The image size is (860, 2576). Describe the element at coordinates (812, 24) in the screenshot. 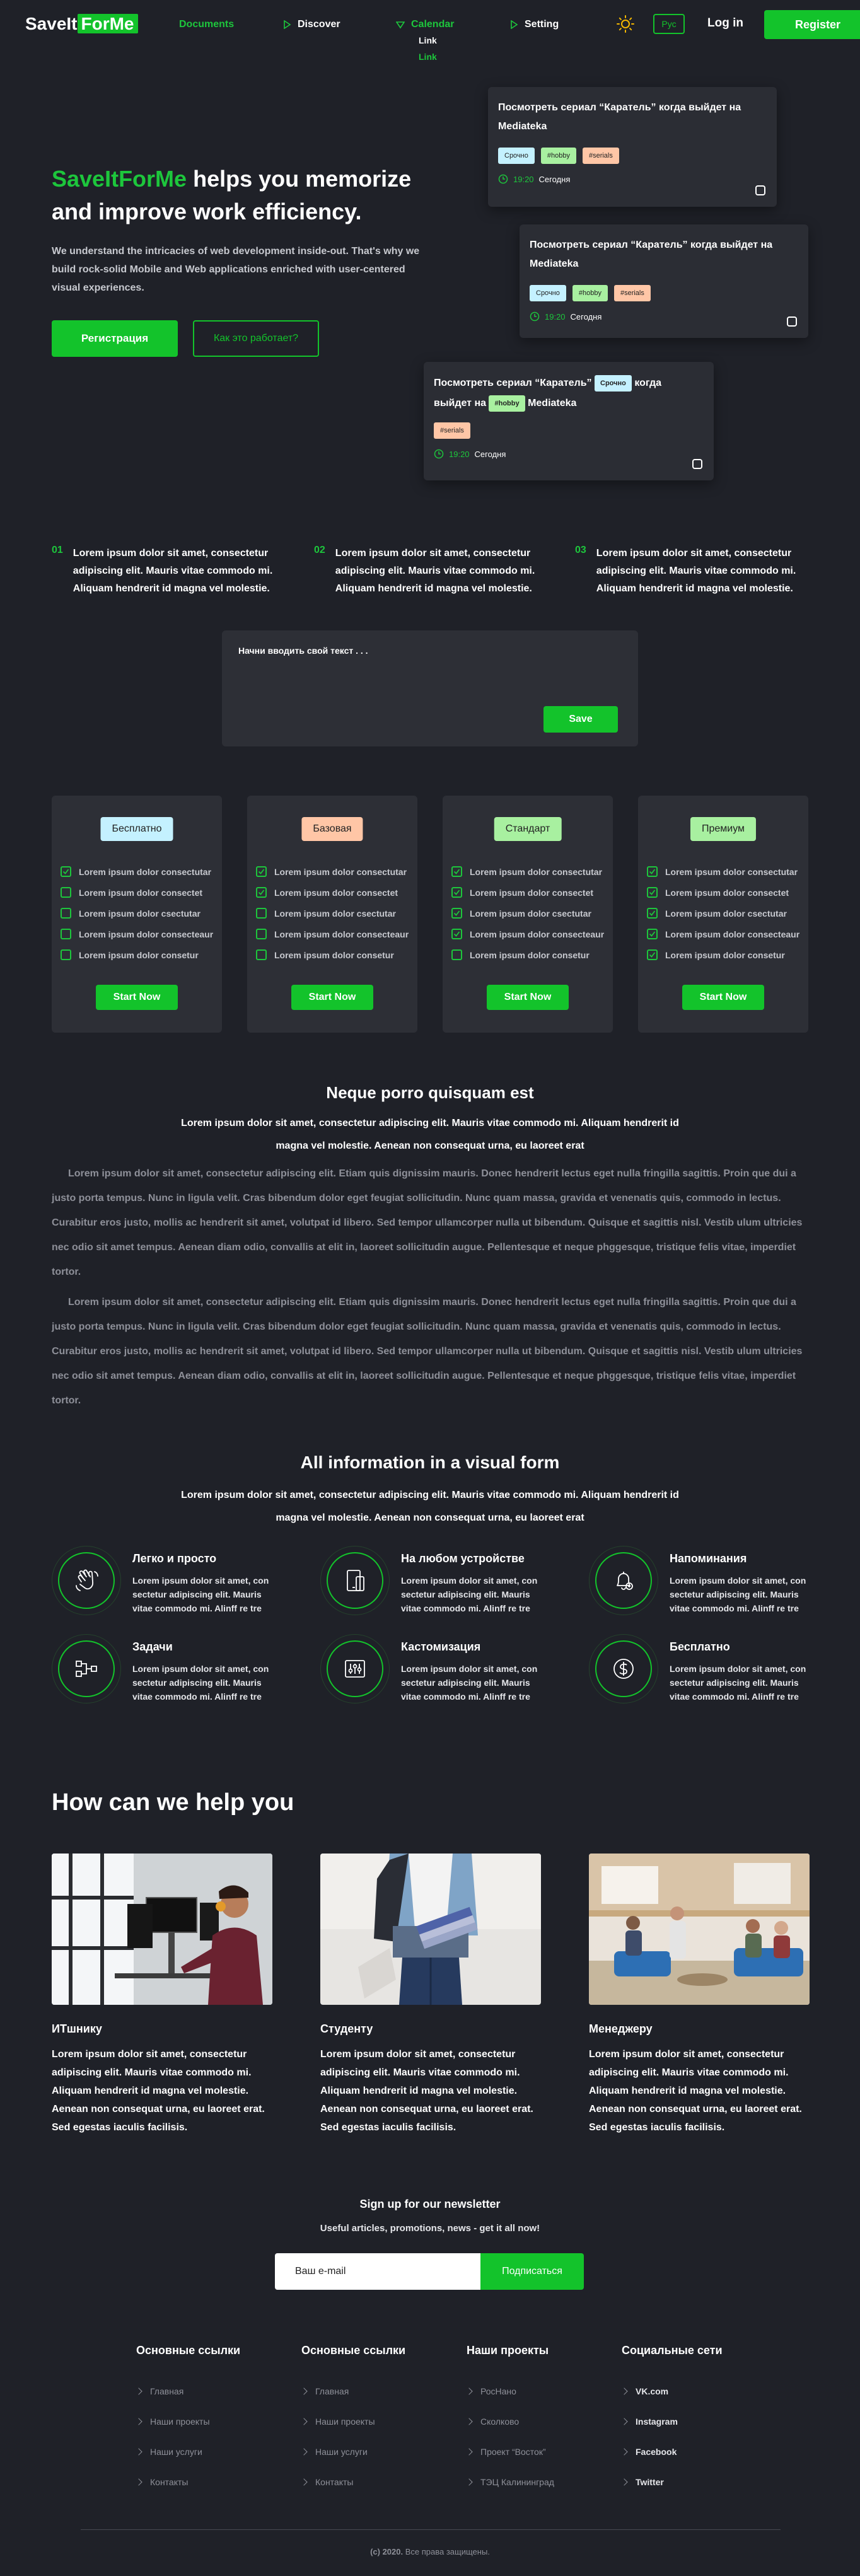

I see `register-button: Register` at that location.